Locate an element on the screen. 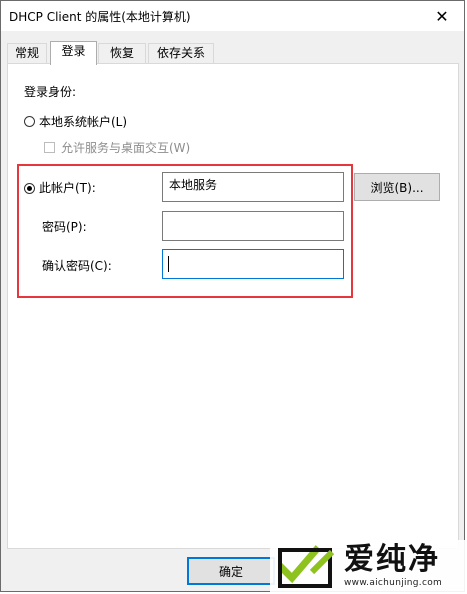  tab-general-label: 常规 is located at coordinates (26, 53).